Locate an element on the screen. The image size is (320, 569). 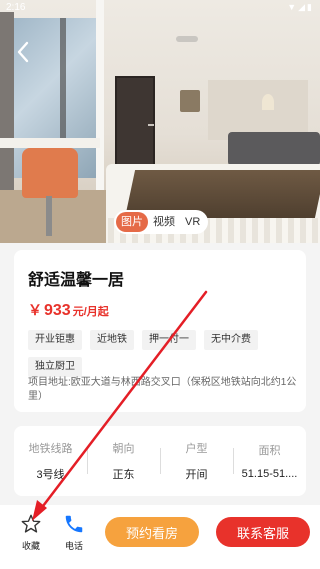
contact-service-button: 联系客服 is located at coordinates (263, 532).